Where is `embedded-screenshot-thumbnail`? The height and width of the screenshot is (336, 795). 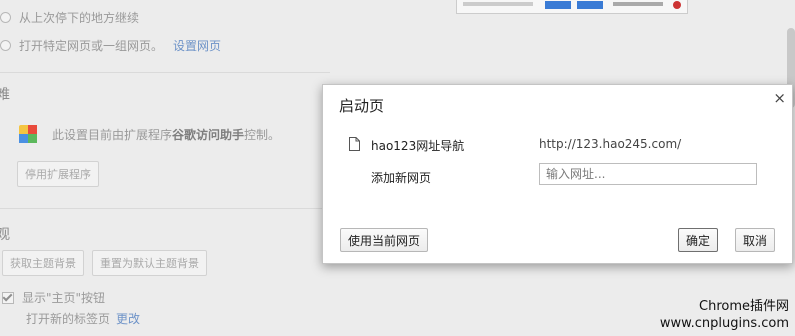
embedded-screenshot-thumbnail is located at coordinates (572, 7).